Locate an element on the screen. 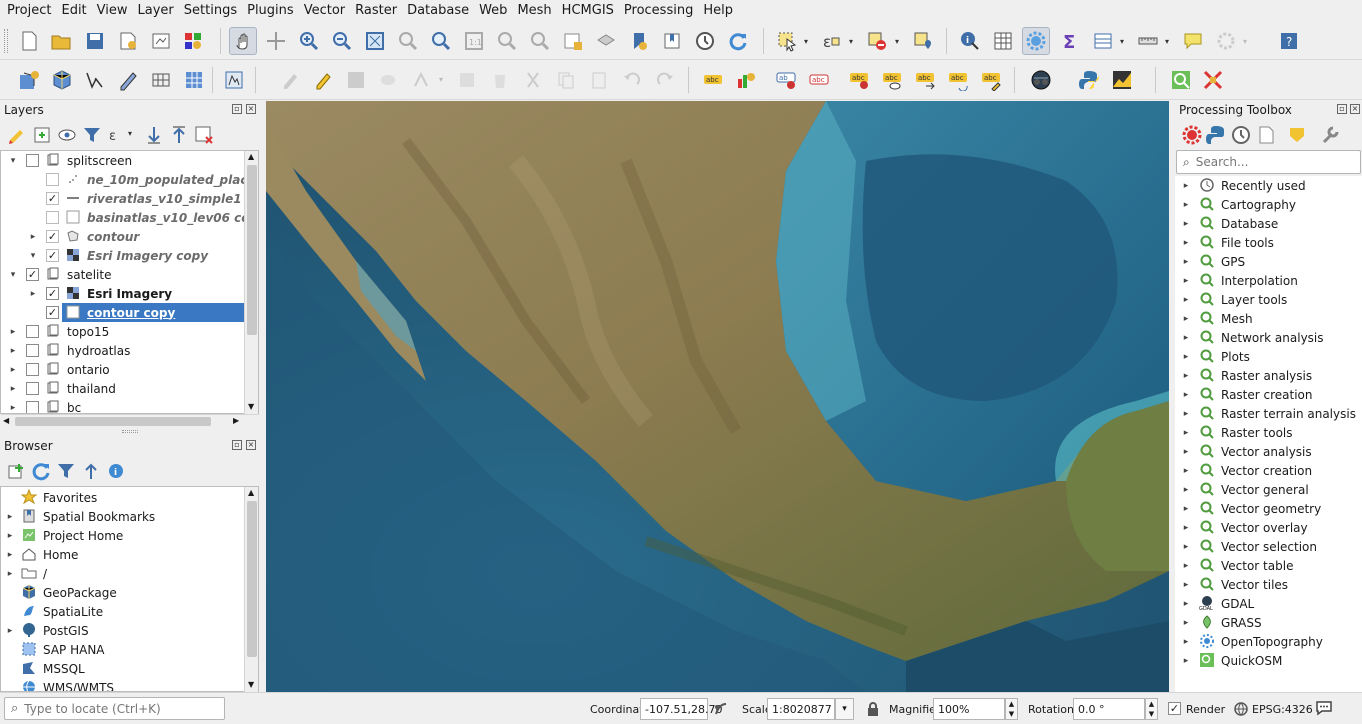 The height and width of the screenshot is (724, 1362). zoom-out-icon is located at coordinates (342, 41).